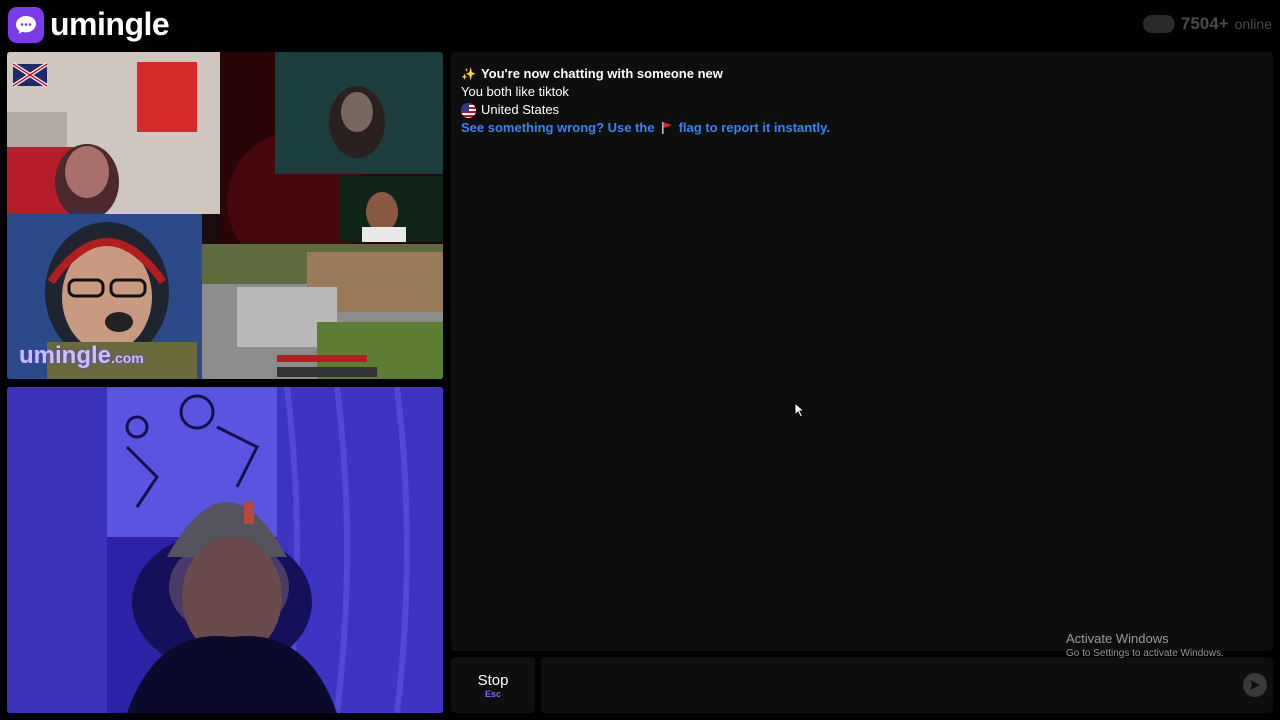 This screenshot has width=1280, height=720. Describe the element at coordinates (468, 110) in the screenshot. I see `us-flag-icon` at that location.